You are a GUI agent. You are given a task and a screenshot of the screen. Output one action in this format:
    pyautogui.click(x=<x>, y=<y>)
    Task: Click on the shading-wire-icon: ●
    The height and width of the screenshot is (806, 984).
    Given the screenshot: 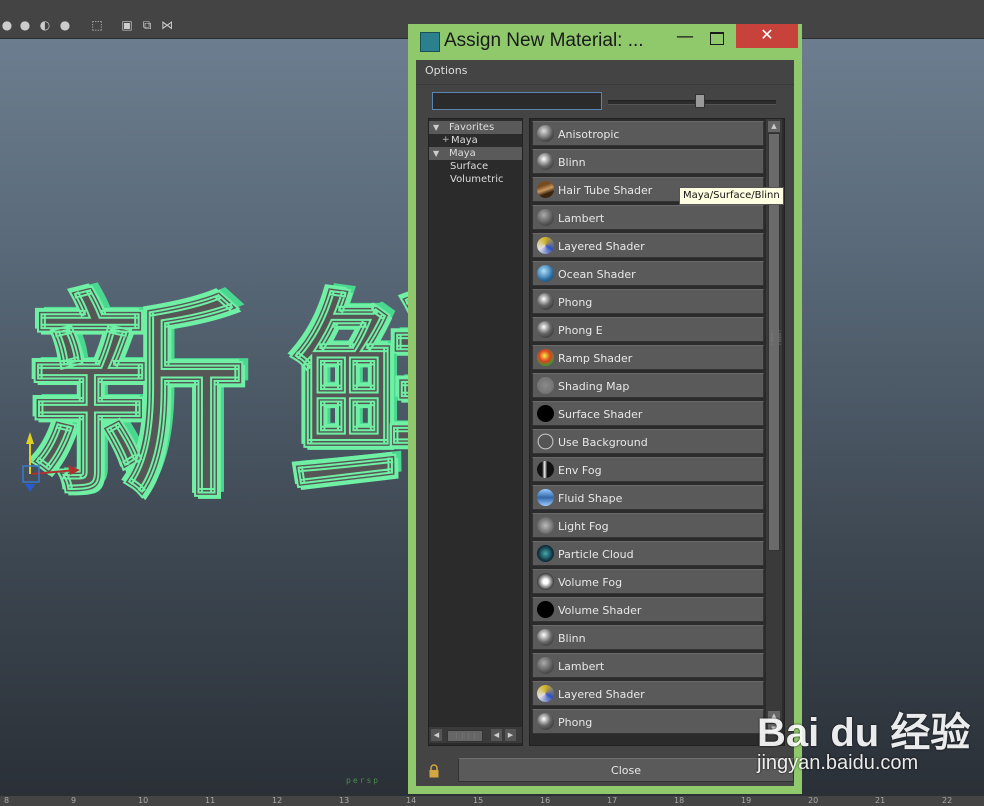 What is the action you would take?
    pyautogui.click(x=25, y=25)
    